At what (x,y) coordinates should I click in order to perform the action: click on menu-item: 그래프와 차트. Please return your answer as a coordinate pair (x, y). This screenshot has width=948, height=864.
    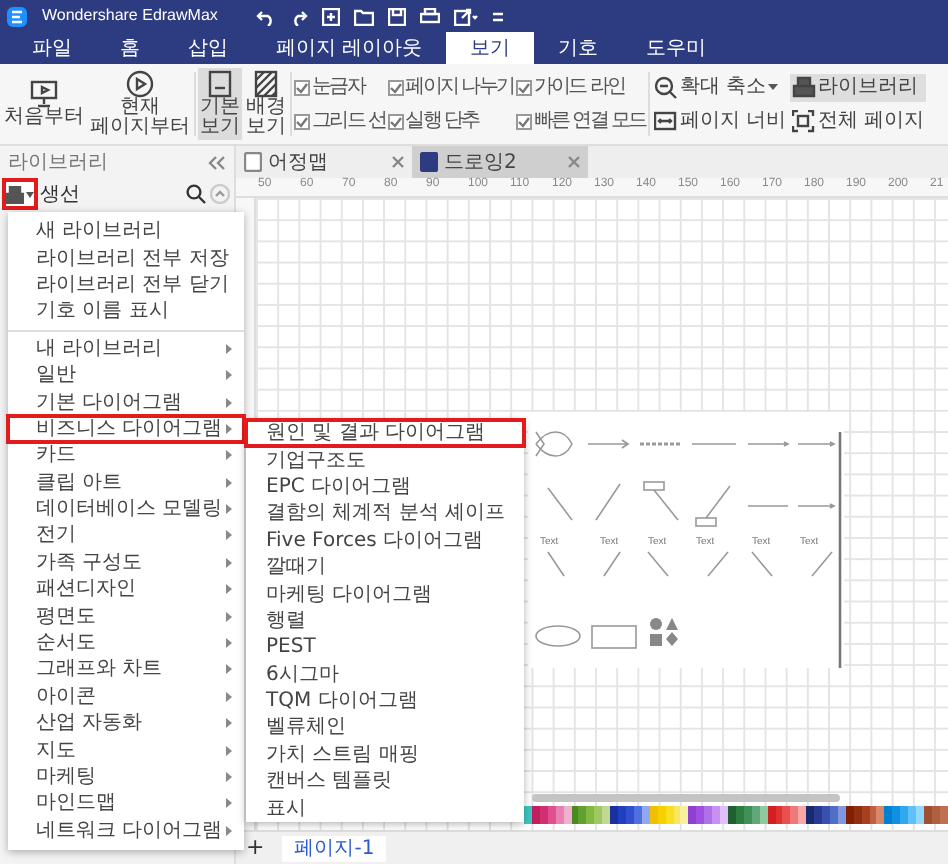
    Looking at the image, I should click on (126, 670).